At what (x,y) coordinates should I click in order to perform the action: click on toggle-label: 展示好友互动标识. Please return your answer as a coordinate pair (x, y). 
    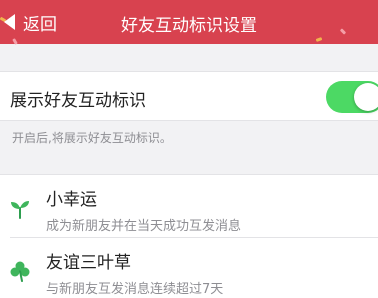
    Looking at the image, I should click on (78, 101).